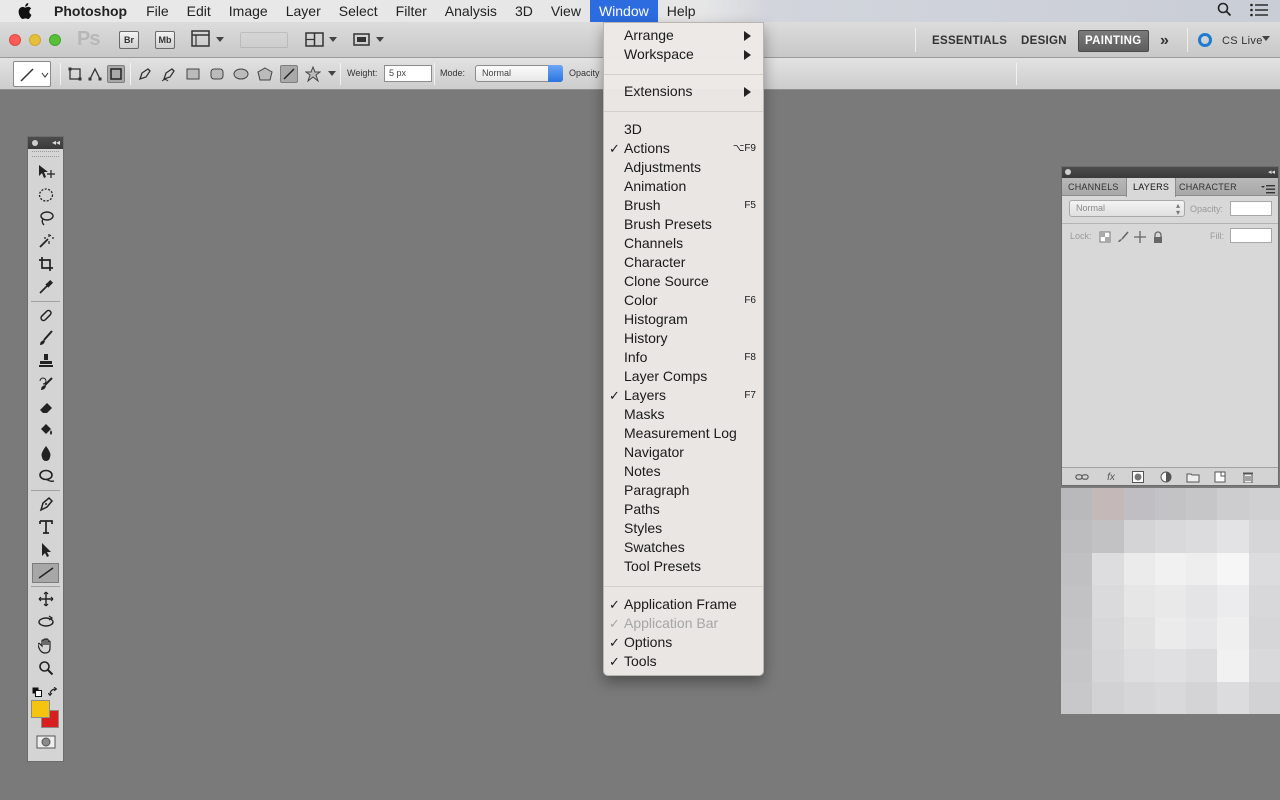  I want to click on layers-panel-collapse-icon: ◂◂, so click(1271, 172).